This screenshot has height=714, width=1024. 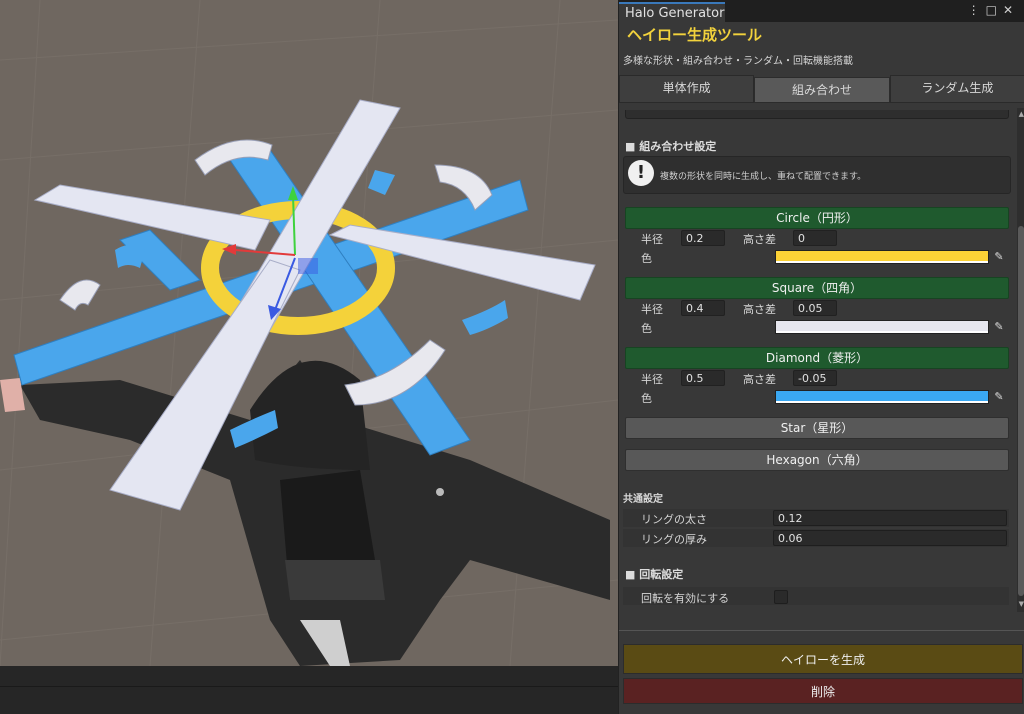 I want to click on shape-toggle-hexagon: Hexagon（六角）, so click(x=817, y=460).